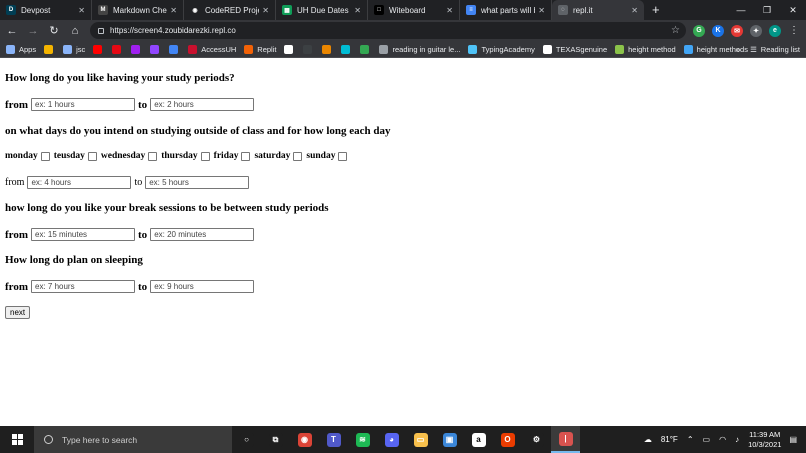 This screenshot has width=806, height=453. Describe the element at coordinates (54, 31) in the screenshot. I see `reload-icon: ↻` at that location.